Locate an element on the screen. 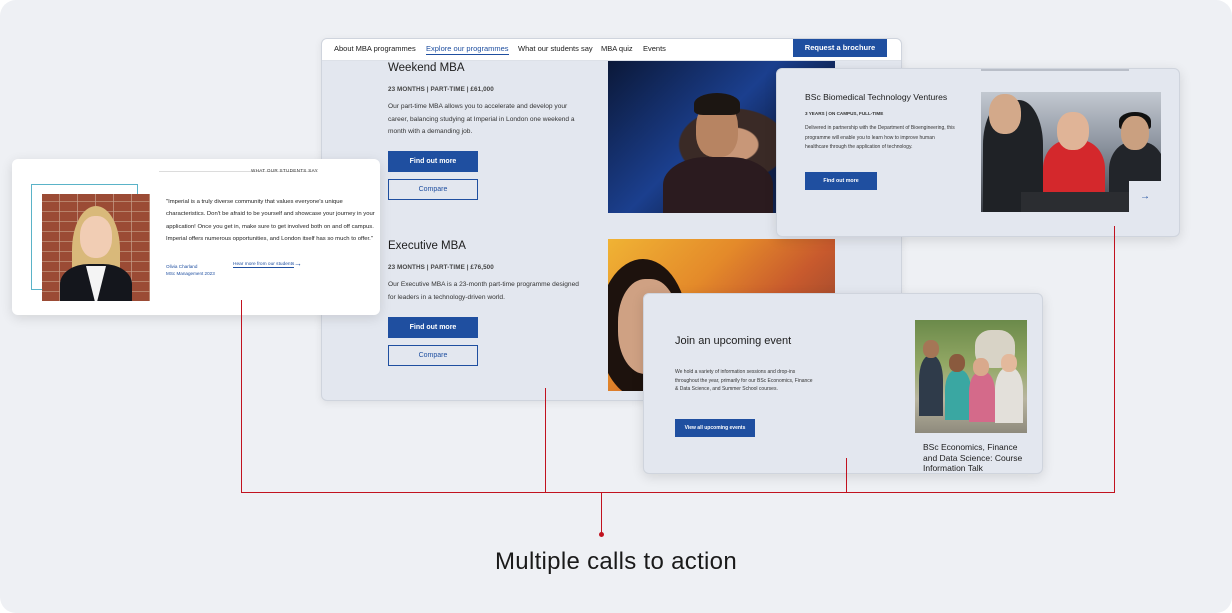  find-out-more-button-executive: Find out more is located at coordinates (433, 327).